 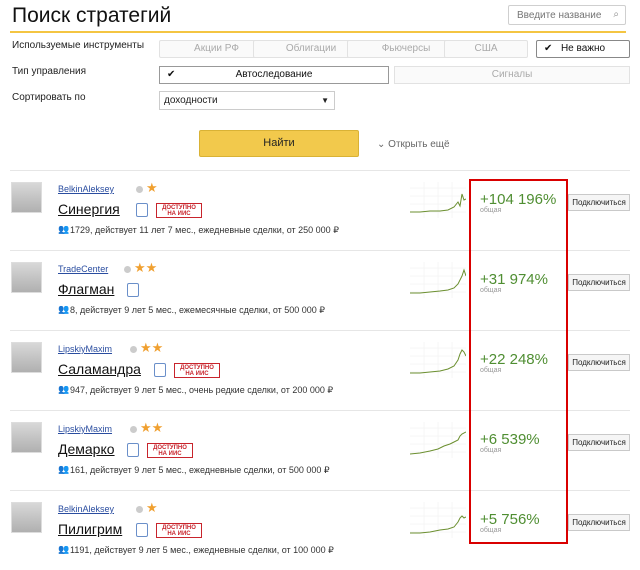 What do you see at coordinates (381, 144) in the screenshot?
I see `chevron-down-icon: ⌄` at bounding box center [381, 144].